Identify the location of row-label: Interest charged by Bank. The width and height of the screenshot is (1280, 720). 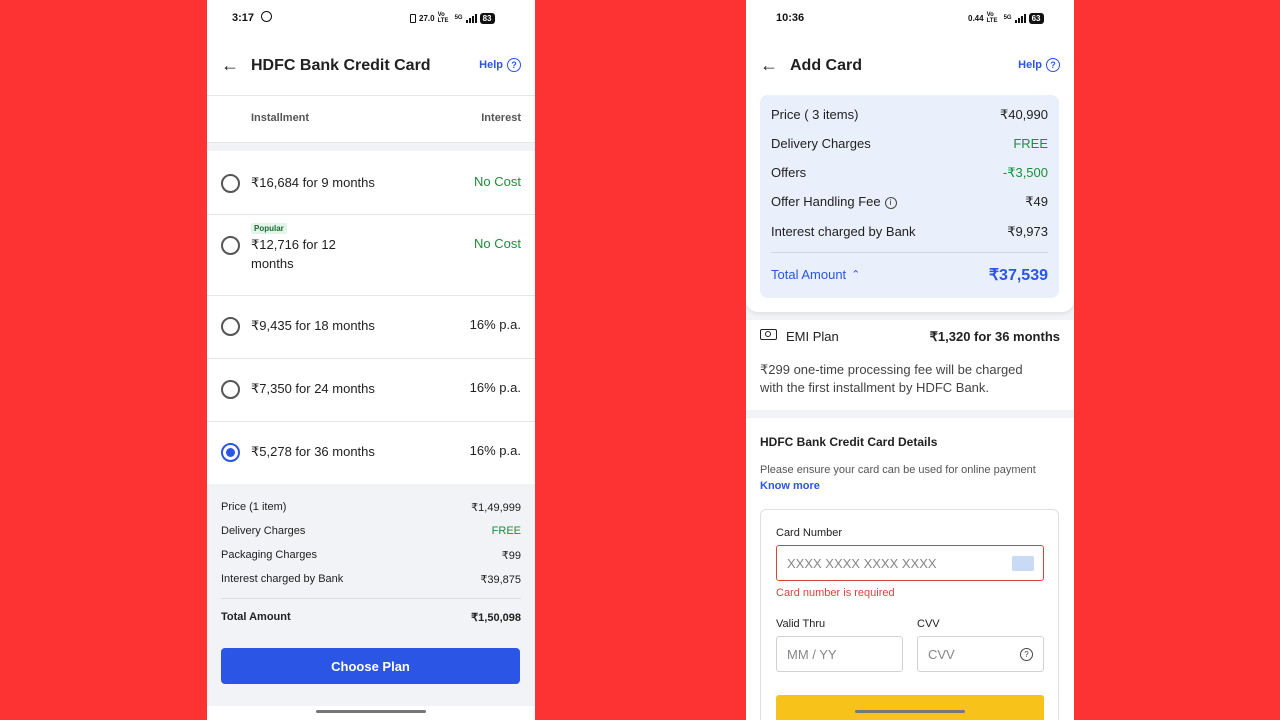
(843, 231).